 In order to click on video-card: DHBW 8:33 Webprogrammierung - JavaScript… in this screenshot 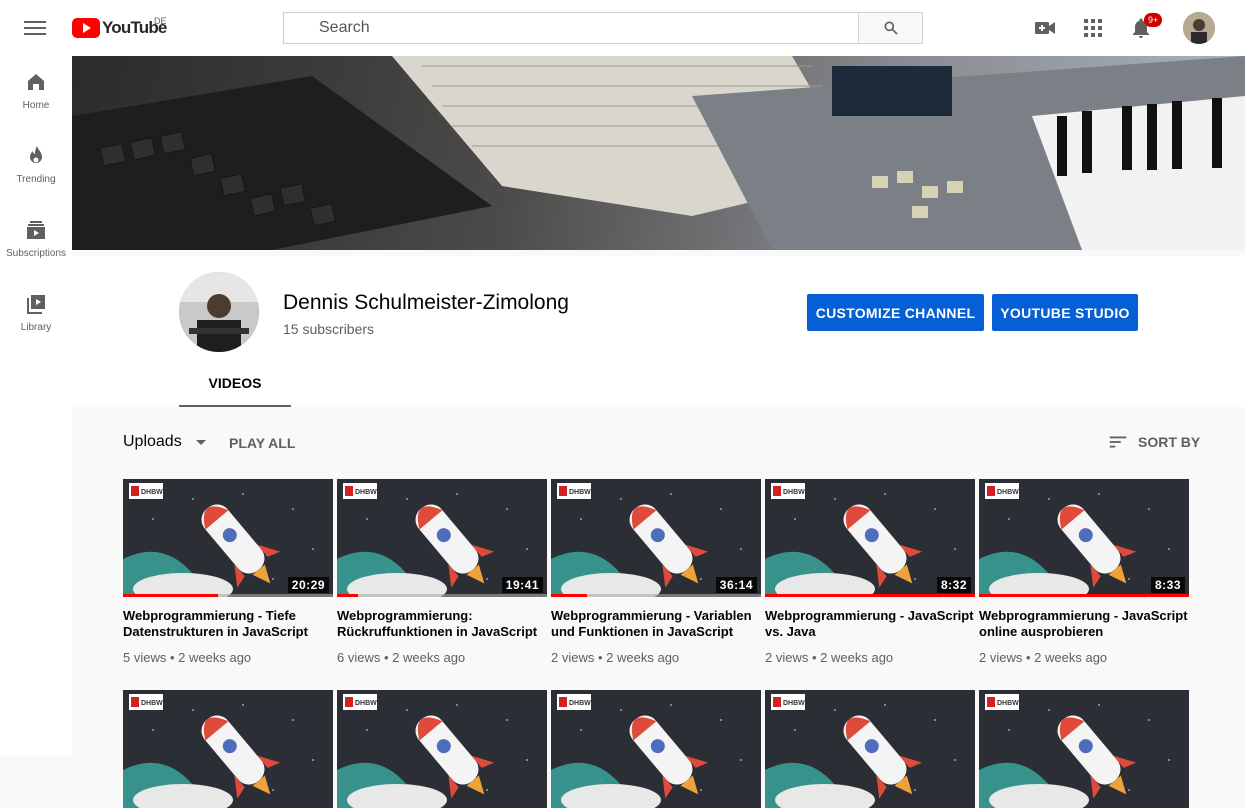, I will do `click(1084, 573)`.